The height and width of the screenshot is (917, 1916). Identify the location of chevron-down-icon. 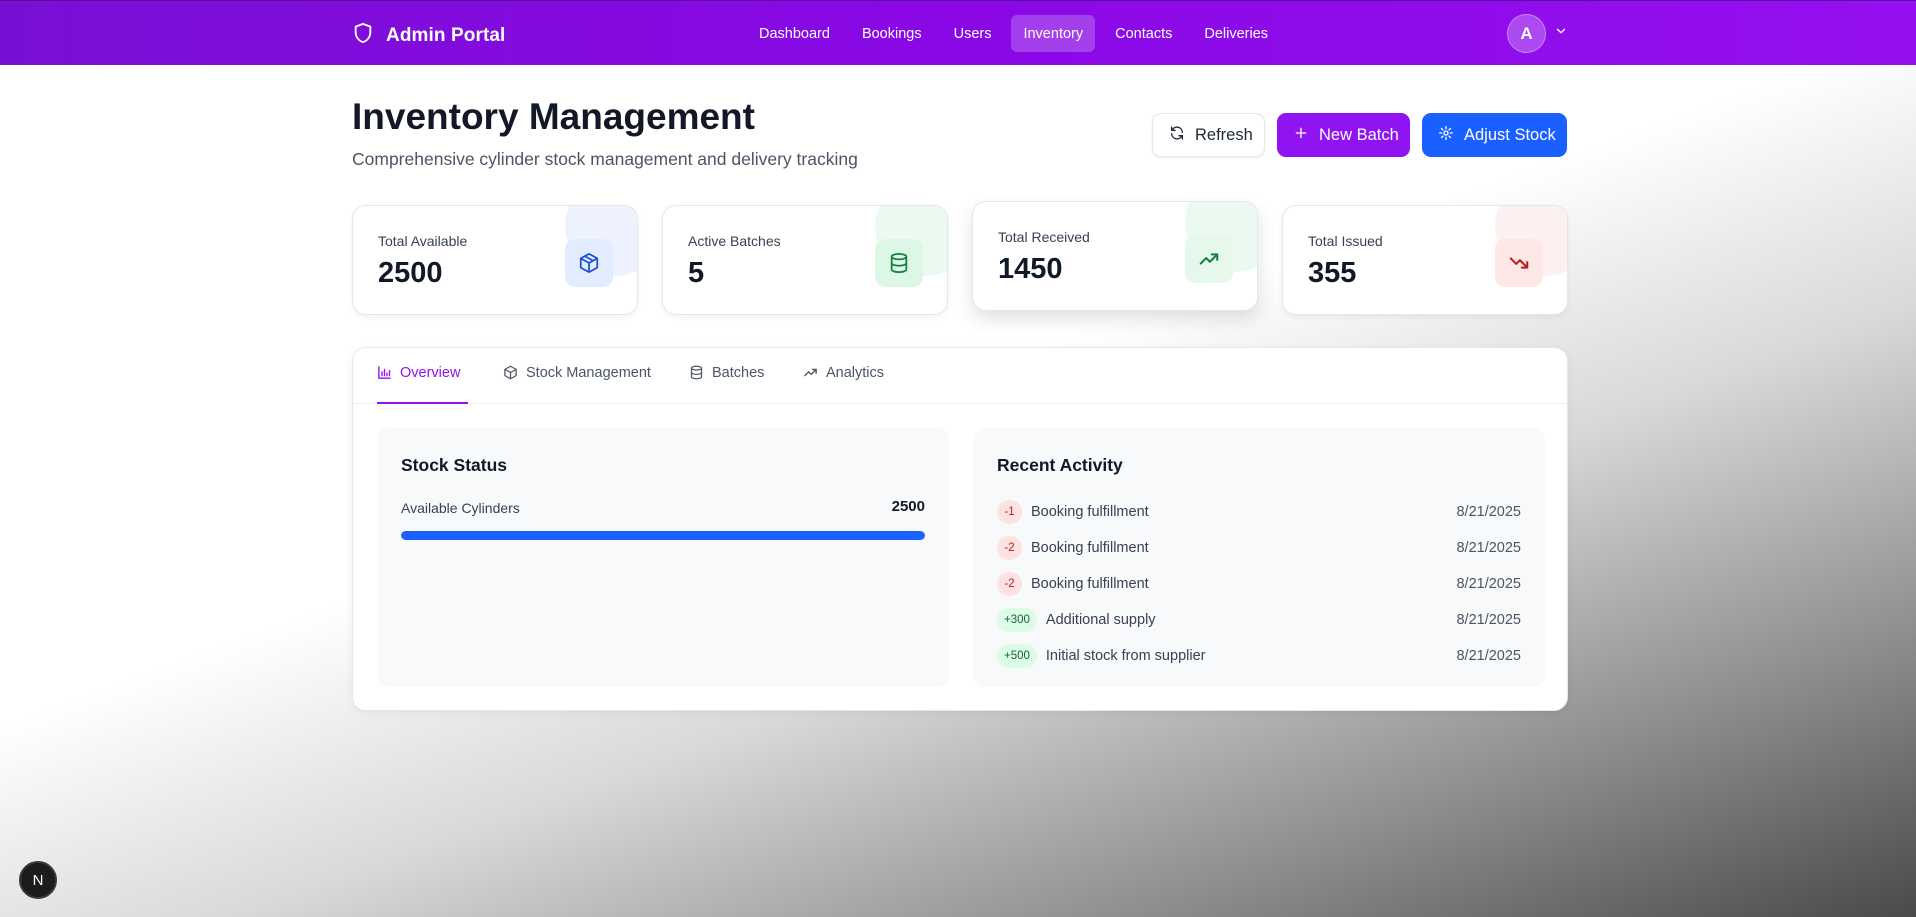
(1561, 33).